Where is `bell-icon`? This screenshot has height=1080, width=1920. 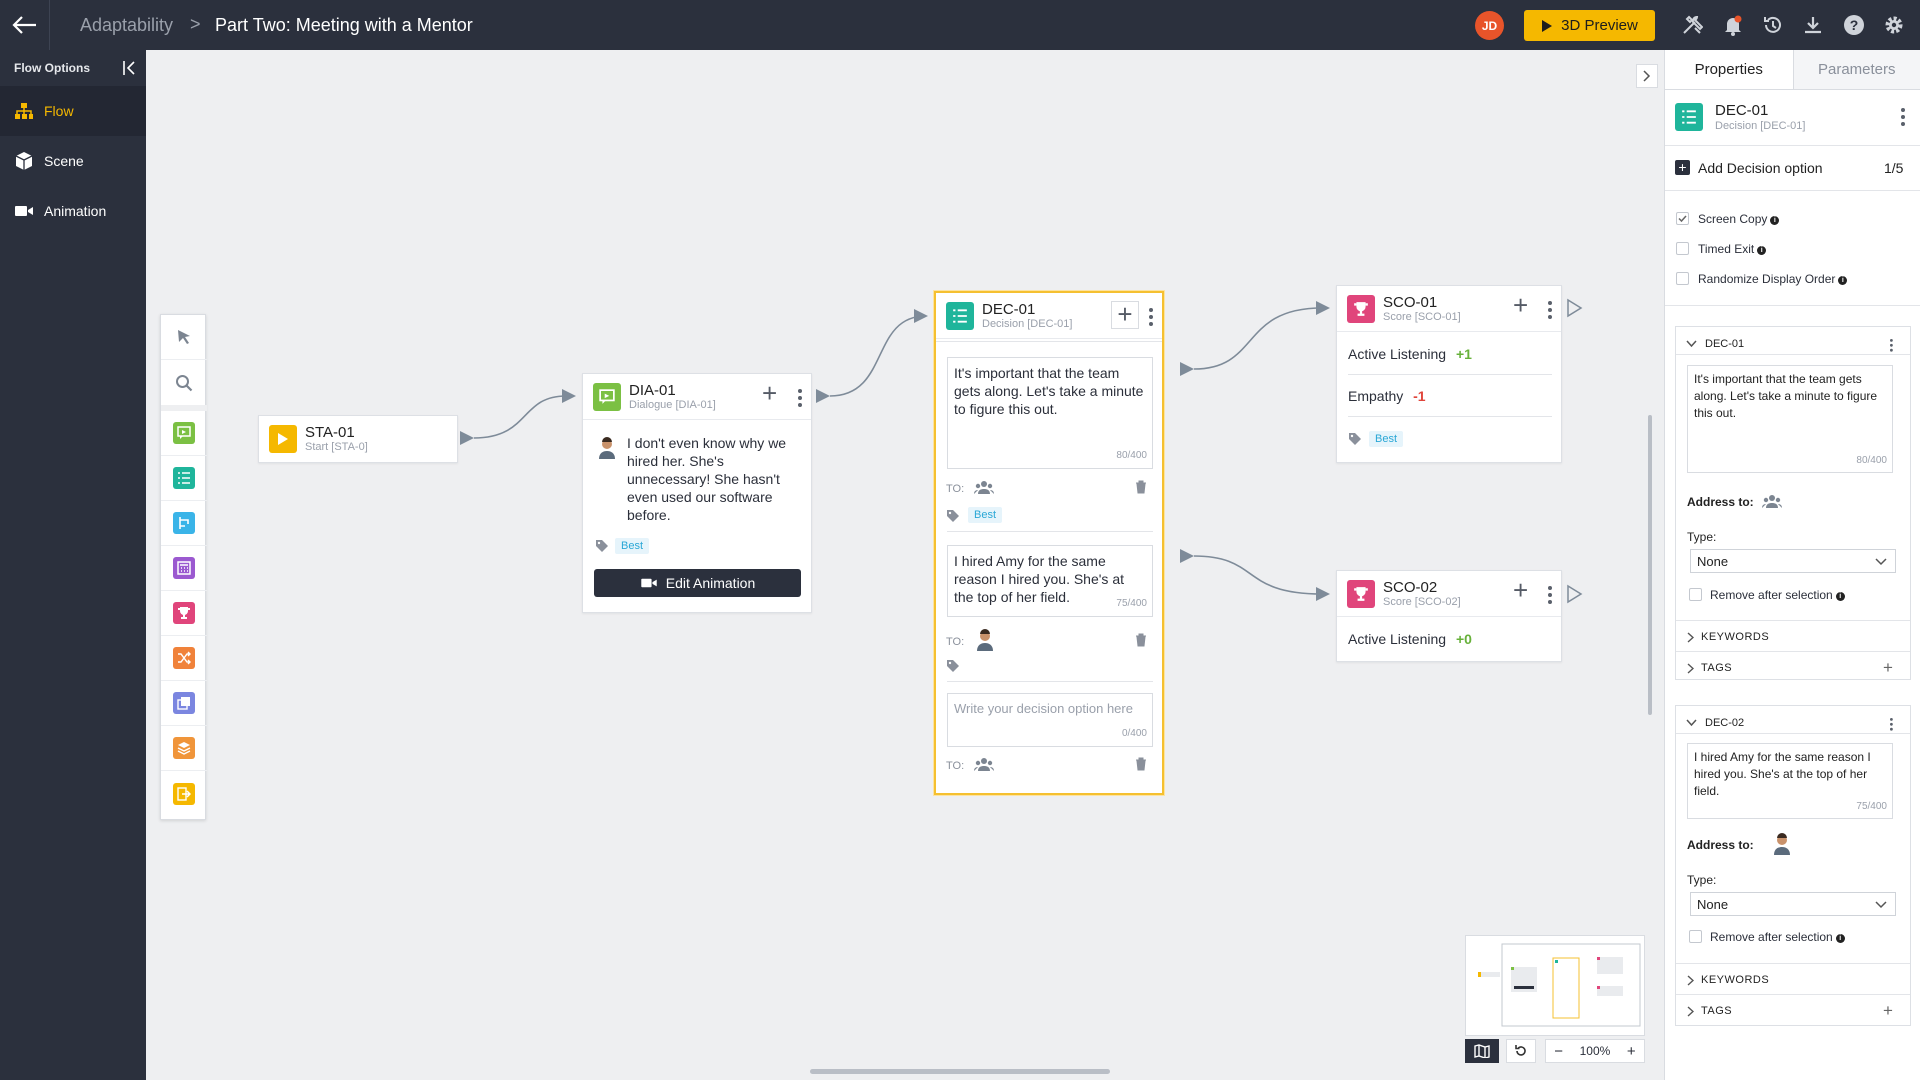 bell-icon is located at coordinates (1733, 25).